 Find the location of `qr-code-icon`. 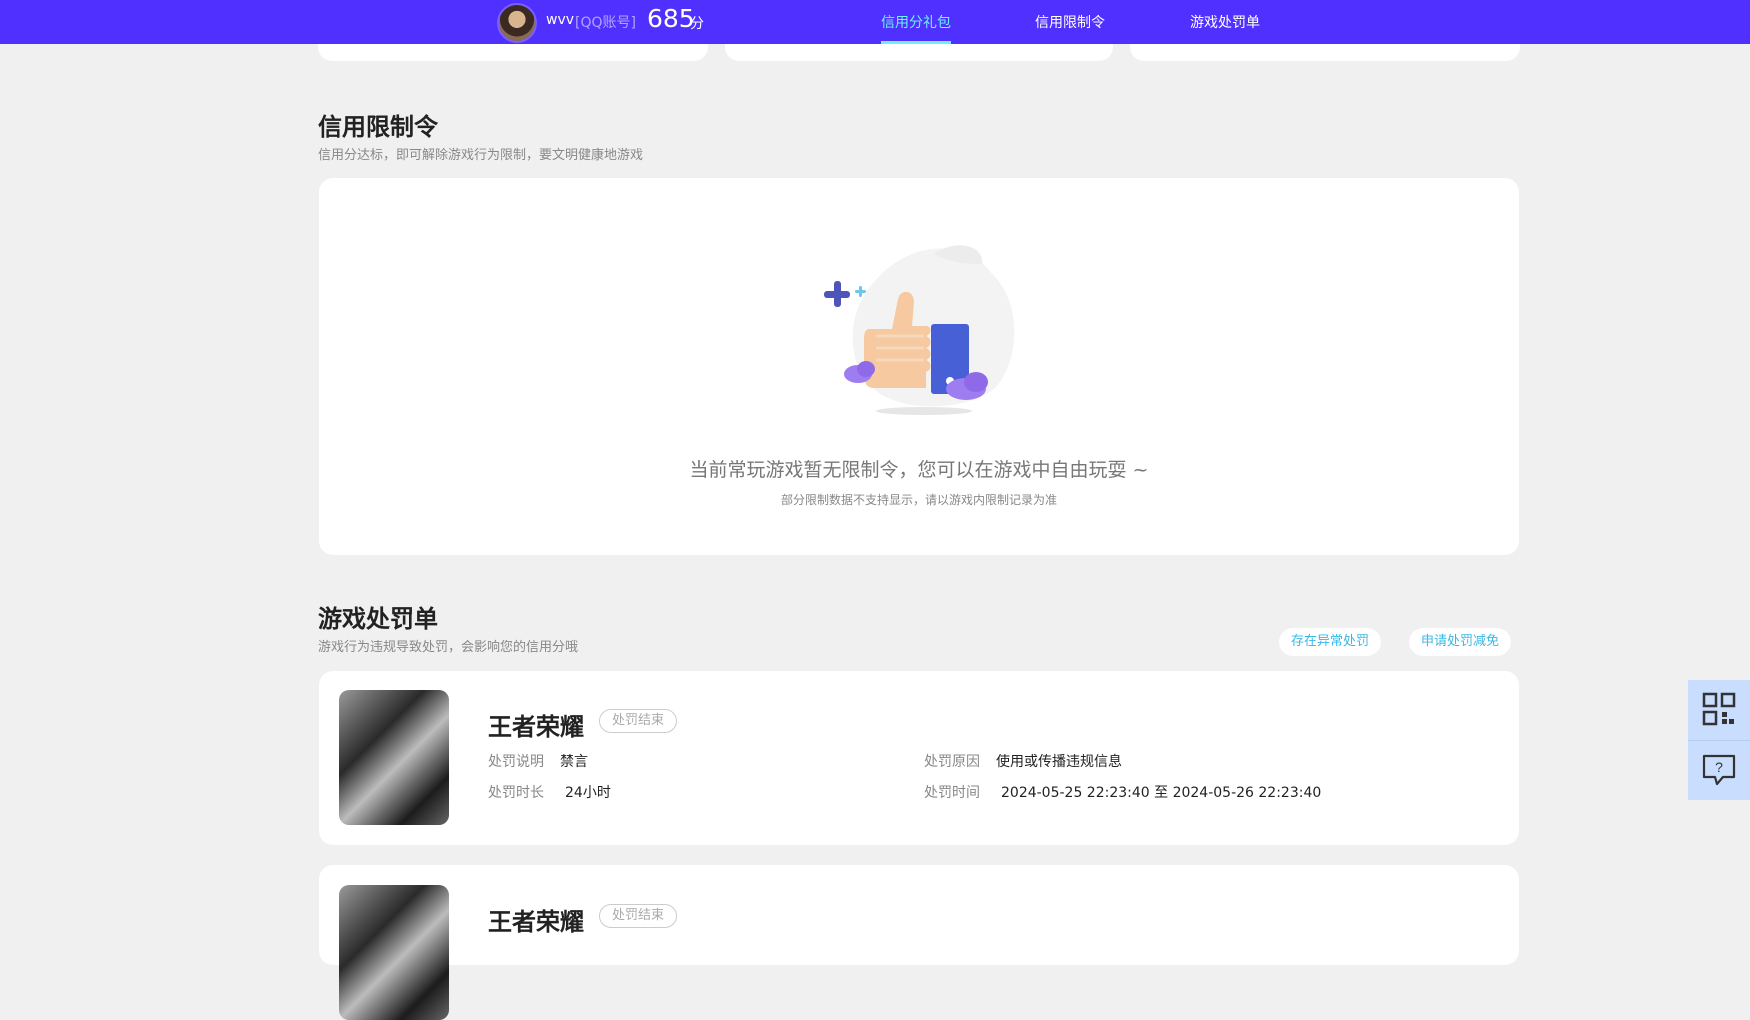

qr-code-icon is located at coordinates (1719, 709).